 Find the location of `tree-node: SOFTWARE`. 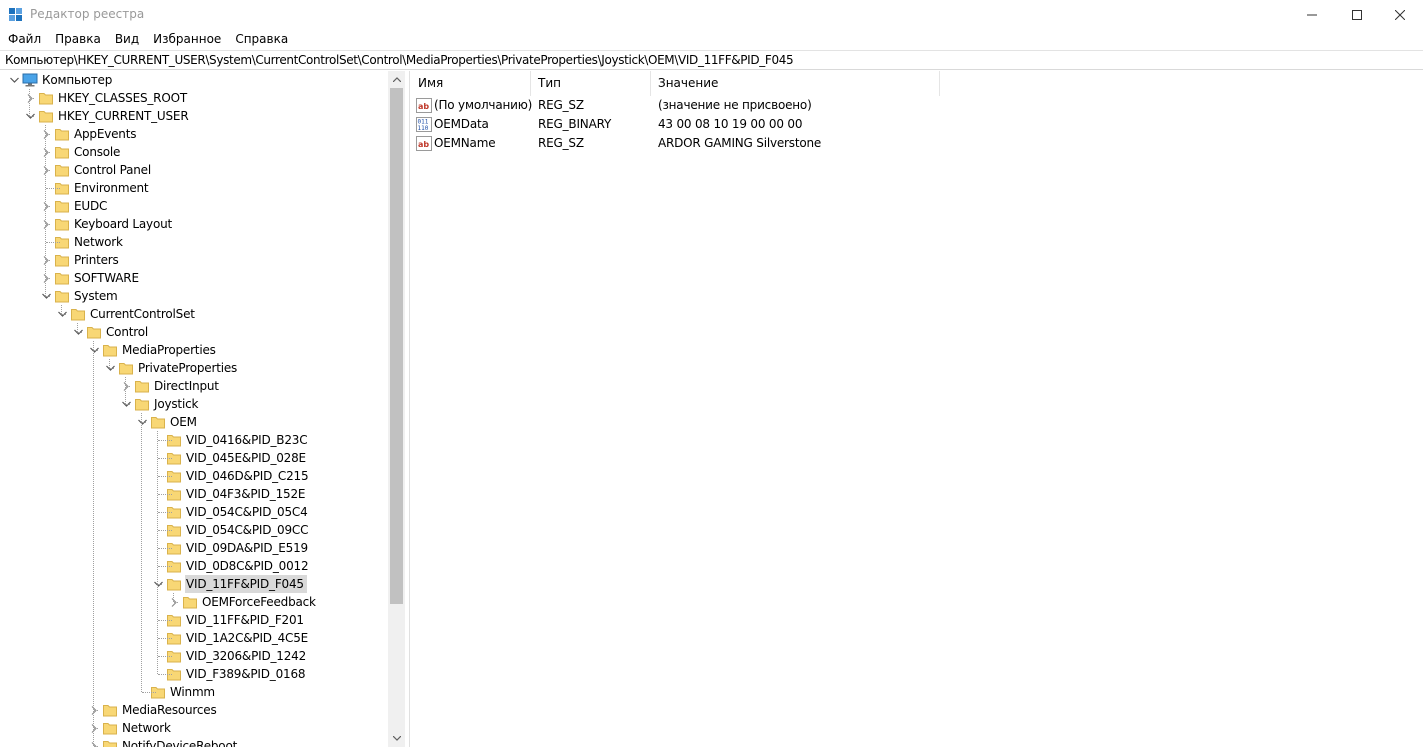

tree-node: SOFTWARE is located at coordinates (90, 278).